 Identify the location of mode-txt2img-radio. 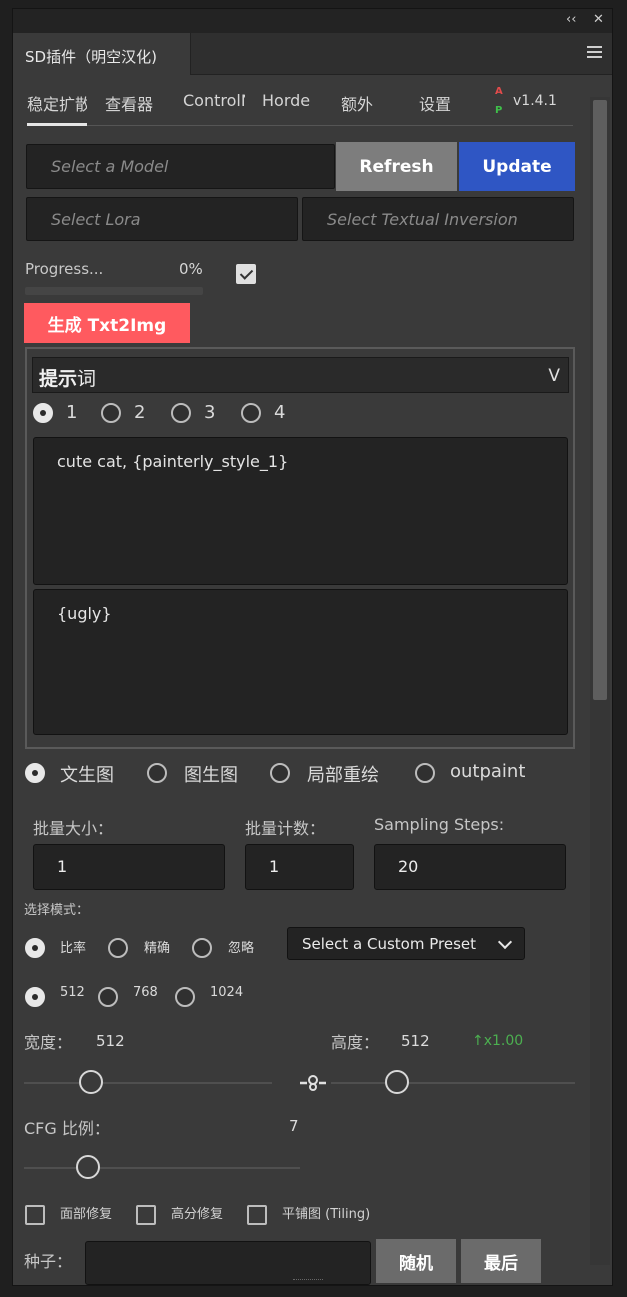
(35, 773).